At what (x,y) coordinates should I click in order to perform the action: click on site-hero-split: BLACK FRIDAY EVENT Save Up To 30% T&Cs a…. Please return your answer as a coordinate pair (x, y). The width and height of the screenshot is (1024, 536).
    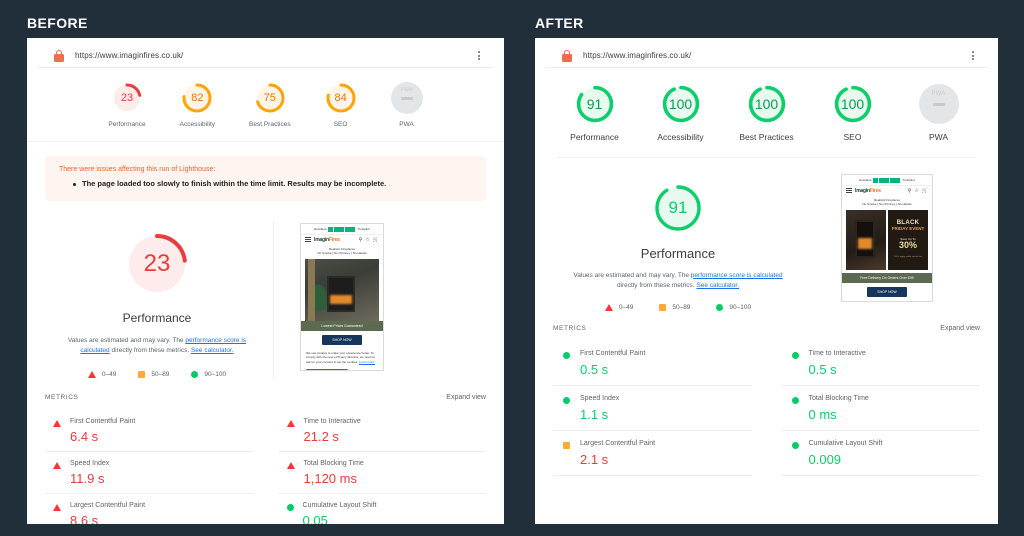
    Looking at the image, I should click on (887, 239).